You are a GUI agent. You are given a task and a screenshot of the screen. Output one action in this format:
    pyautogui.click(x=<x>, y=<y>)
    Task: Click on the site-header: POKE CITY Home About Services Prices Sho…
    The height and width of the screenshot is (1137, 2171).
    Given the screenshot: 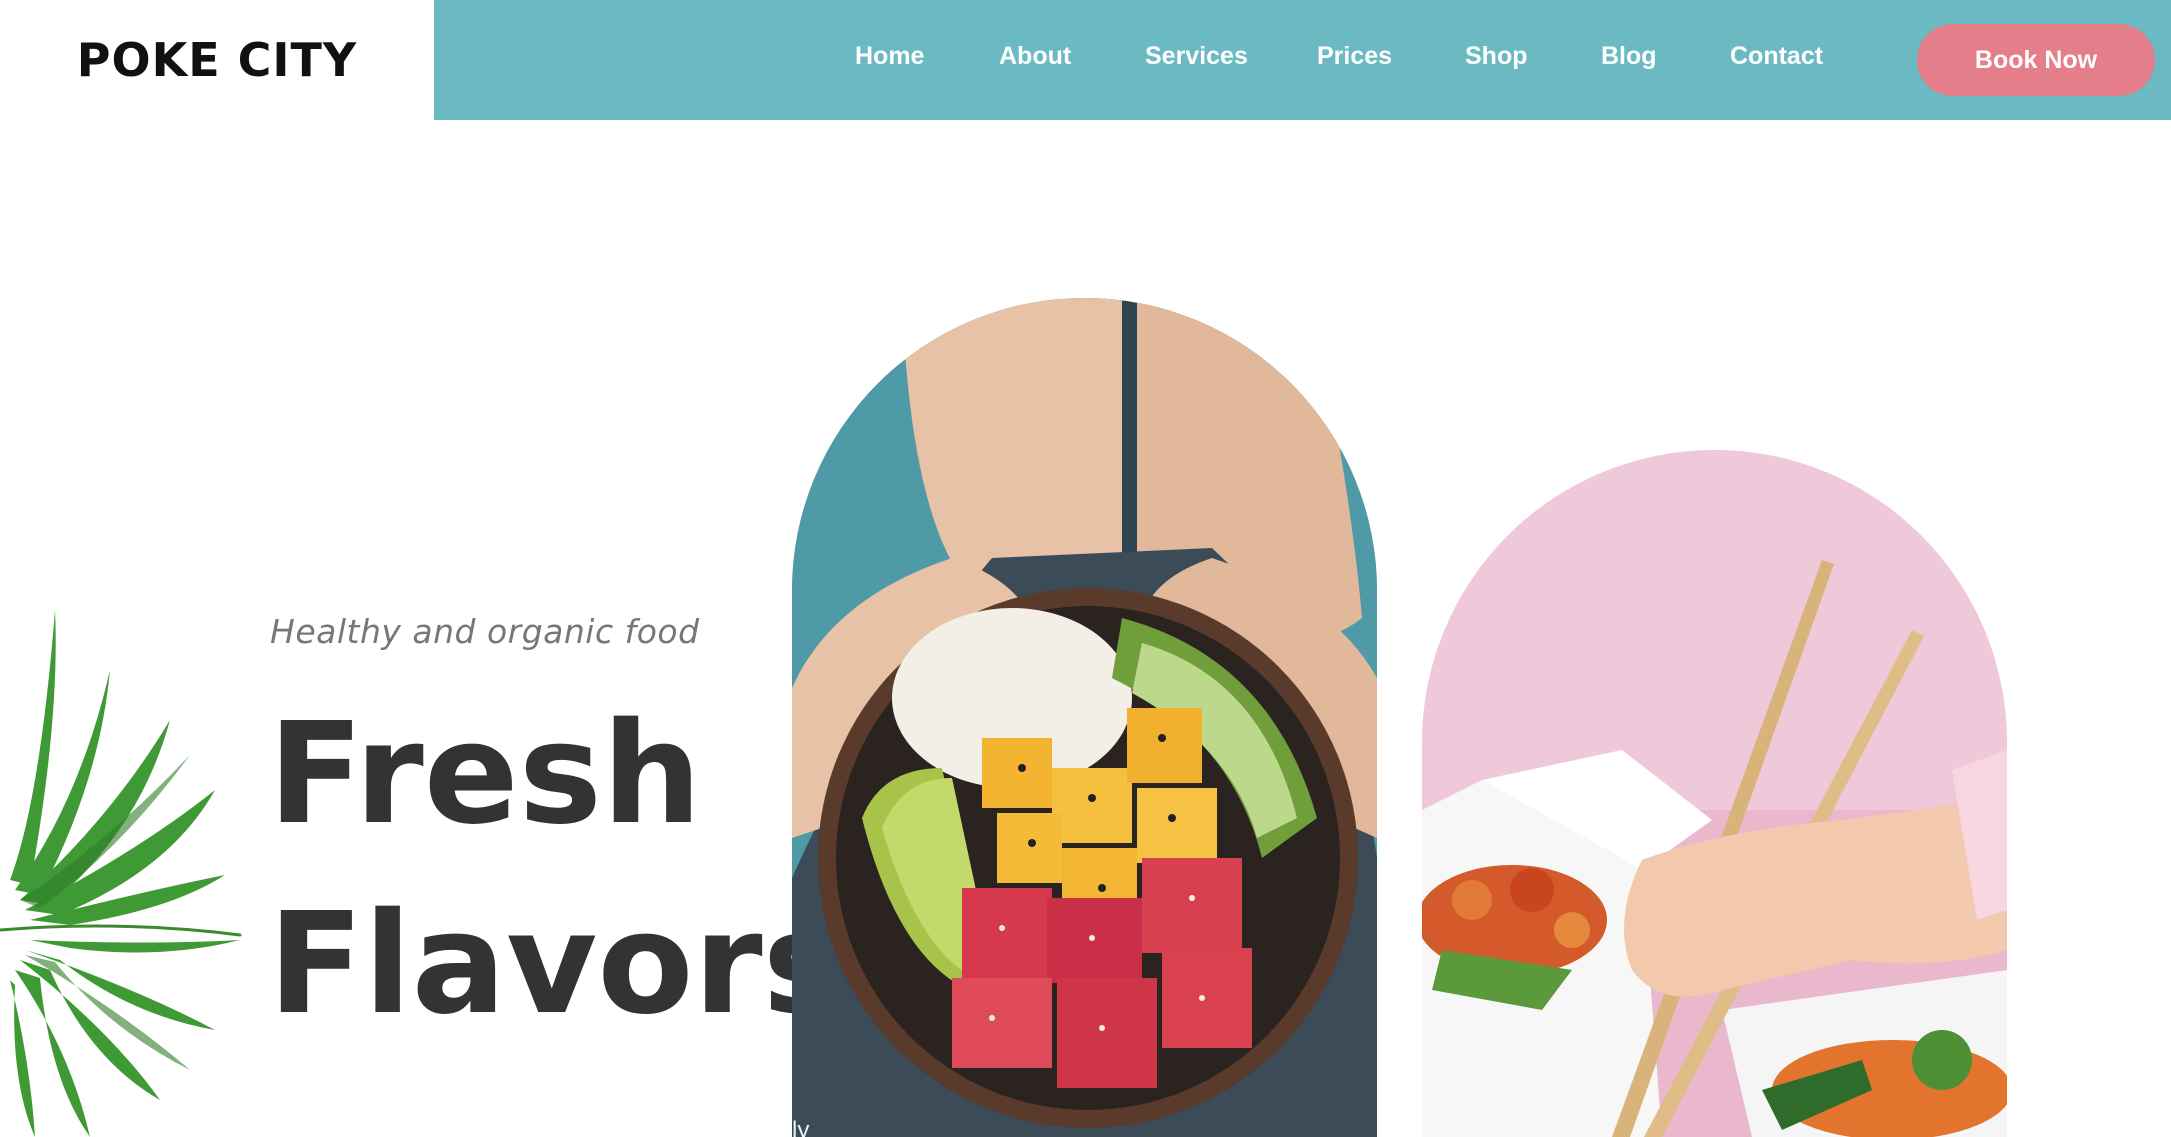 What is the action you would take?
    pyautogui.click(x=1085, y=60)
    